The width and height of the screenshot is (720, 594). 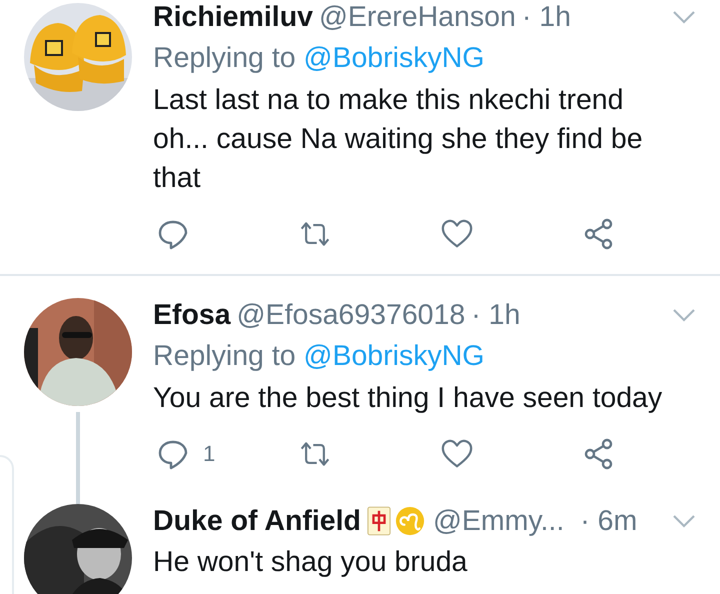 What do you see at coordinates (409, 521) in the screenshot?
I see `zodiac-icon` at bounding box center [409, 521].